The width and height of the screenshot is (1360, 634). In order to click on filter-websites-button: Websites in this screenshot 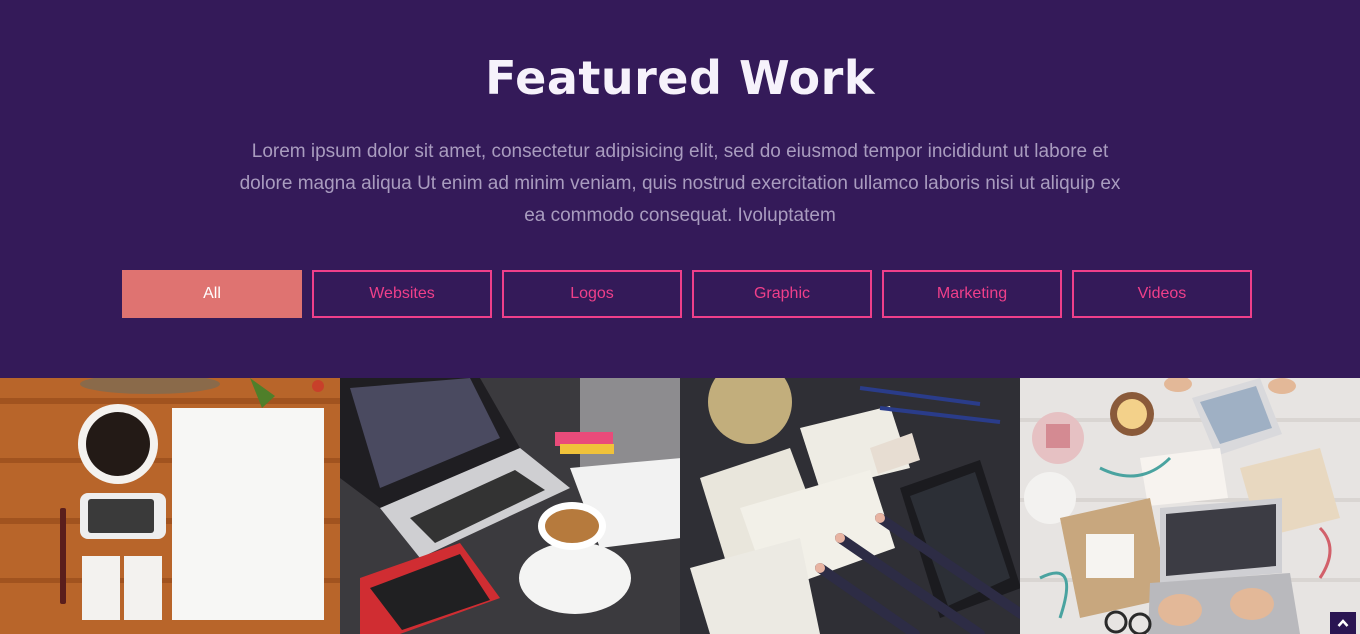, I will do `click(402, 294)`.